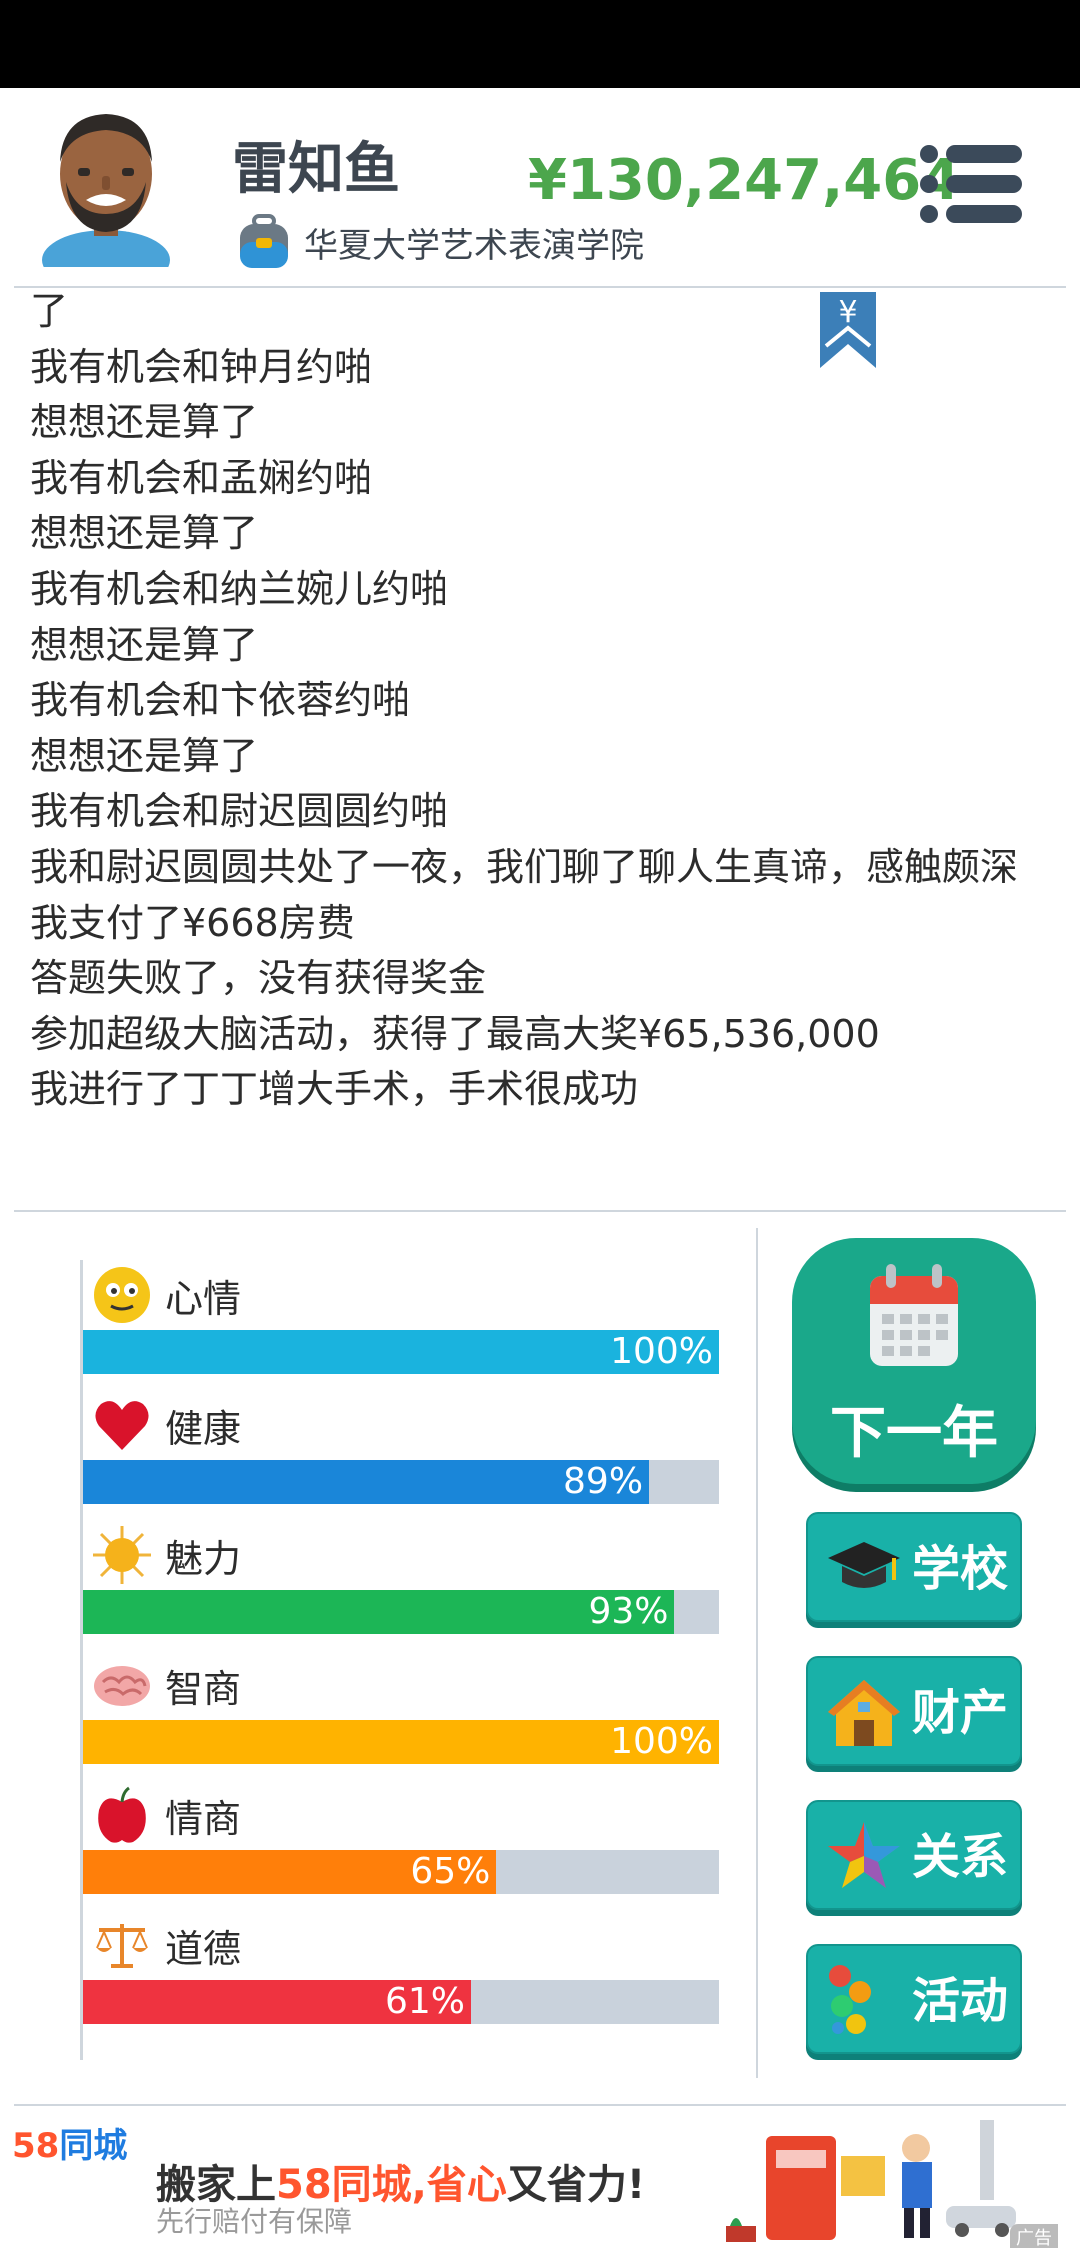  What do you see at coordinates (122, 1295) in the screenshot?
I see `smiley-icon` at bounding box center [122, 1295].